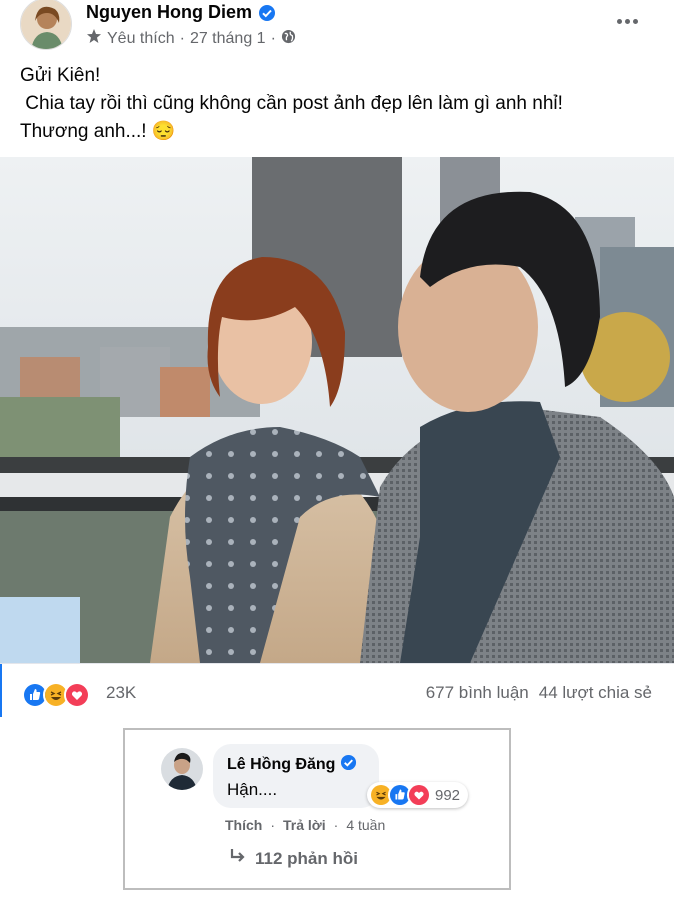 This screenshot has width=674, height=924. What do you see at coordinates (60, 75) in the screenshot?
I see `post-text-line: Gửi Kiên!` at bounding box center [60, 75].